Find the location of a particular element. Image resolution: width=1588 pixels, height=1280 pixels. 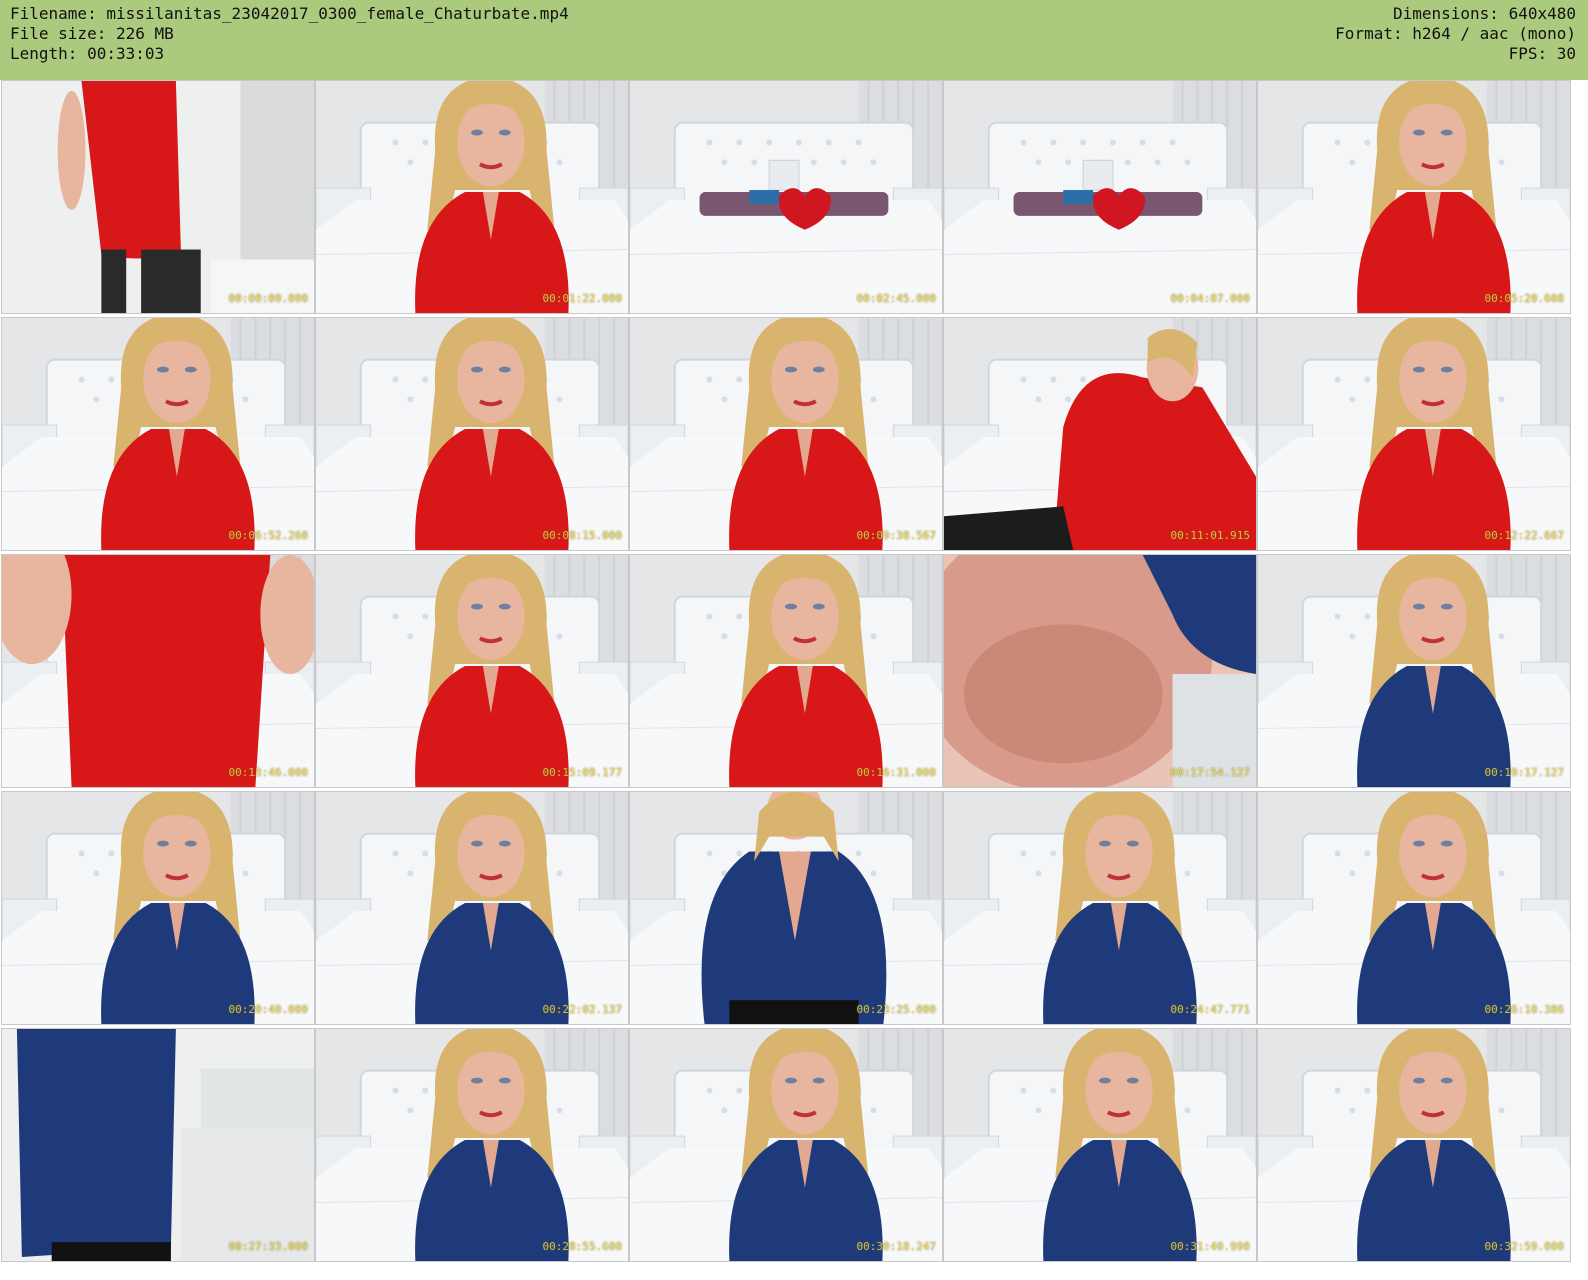

video-thumbnail: 00:08:15.000 is located at coordinates (472, 434).